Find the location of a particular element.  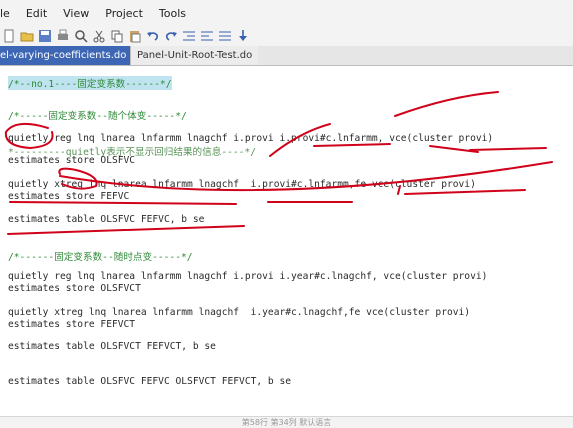

ink-underline-provi is located at coordinates (352, 145).